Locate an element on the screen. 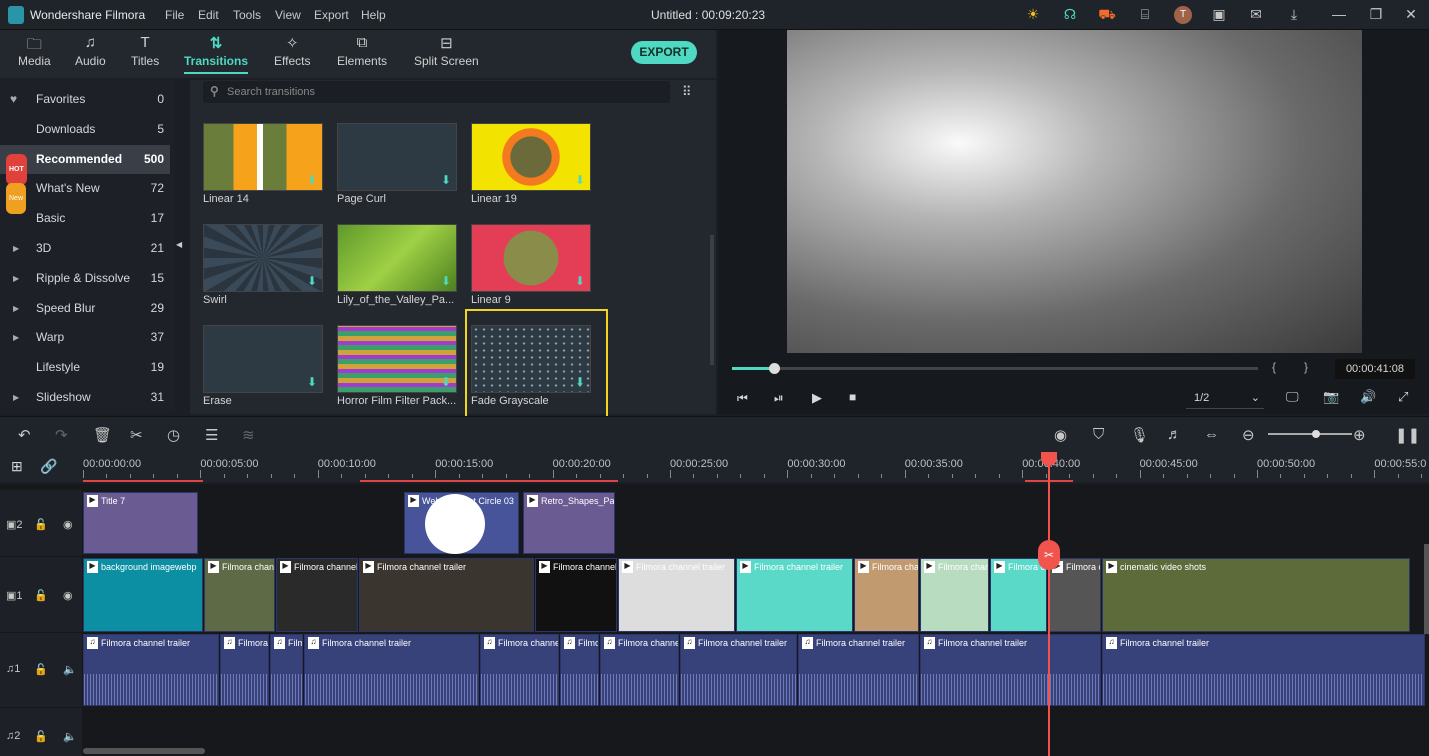  menu-file: File is located at coordinates (174, 15).